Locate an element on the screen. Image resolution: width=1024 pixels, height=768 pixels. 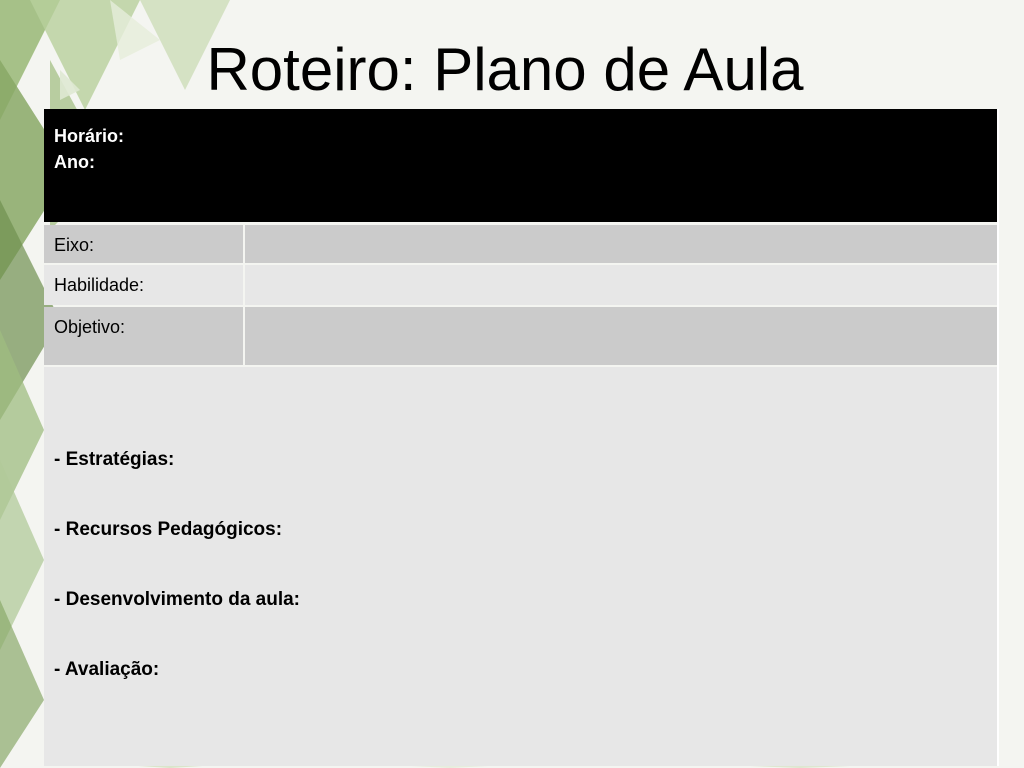
slide-title: Roteiro: Plano de Aula is located at coordinates (505, 69).